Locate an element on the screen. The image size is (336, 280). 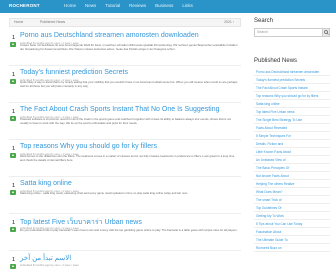
site-logo: ROCHERONT is located at coordinates (24, 5).